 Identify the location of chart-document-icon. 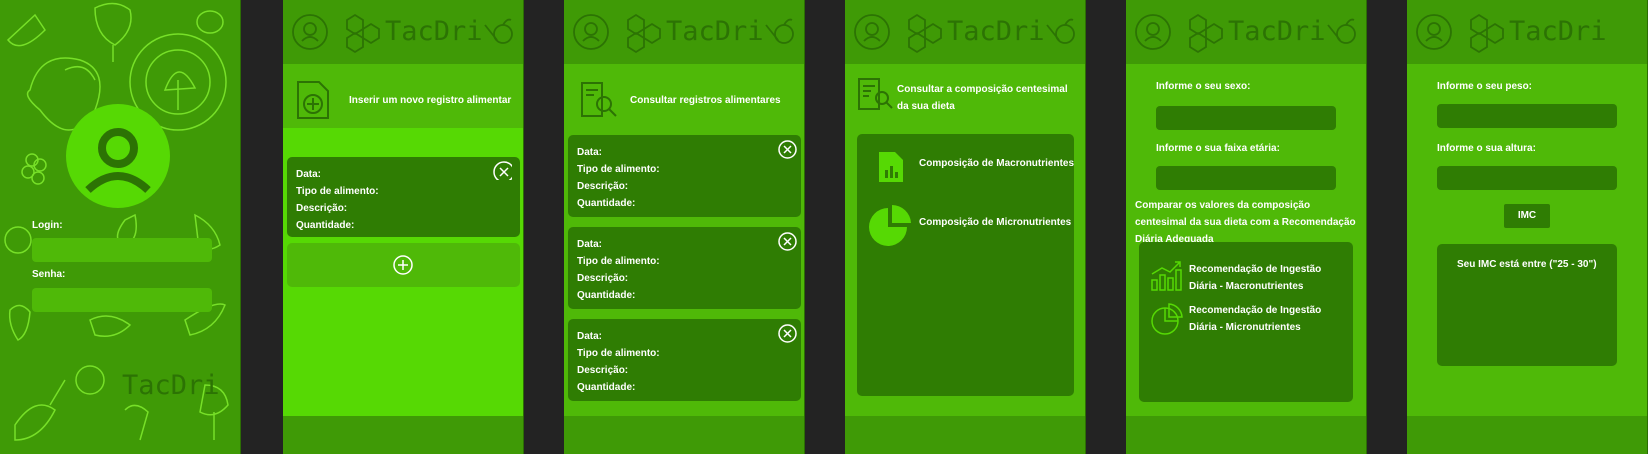
(891, 167).